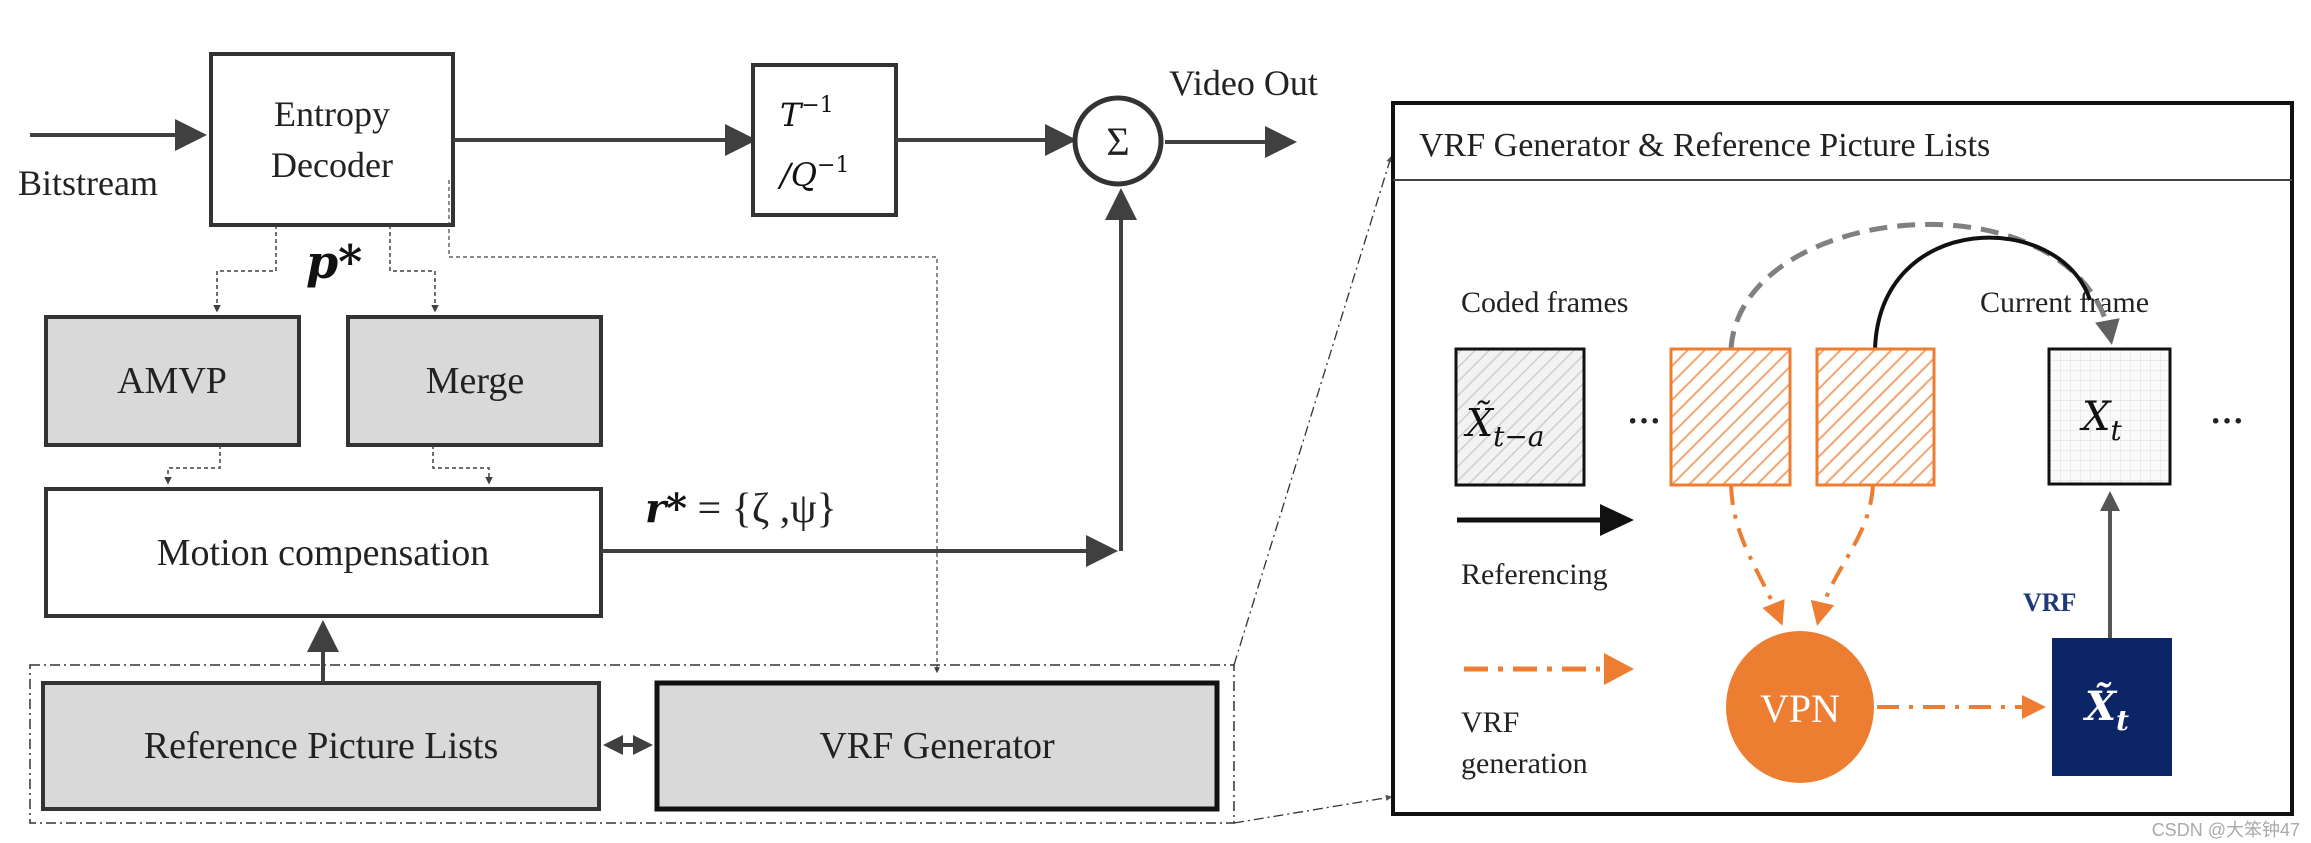 The height and width of the screenshot is (843, 2311). What do you see at coordinates (334, 262) in the screenshot?
I see `p-star-label: p*` at bounding box center [334, 262].